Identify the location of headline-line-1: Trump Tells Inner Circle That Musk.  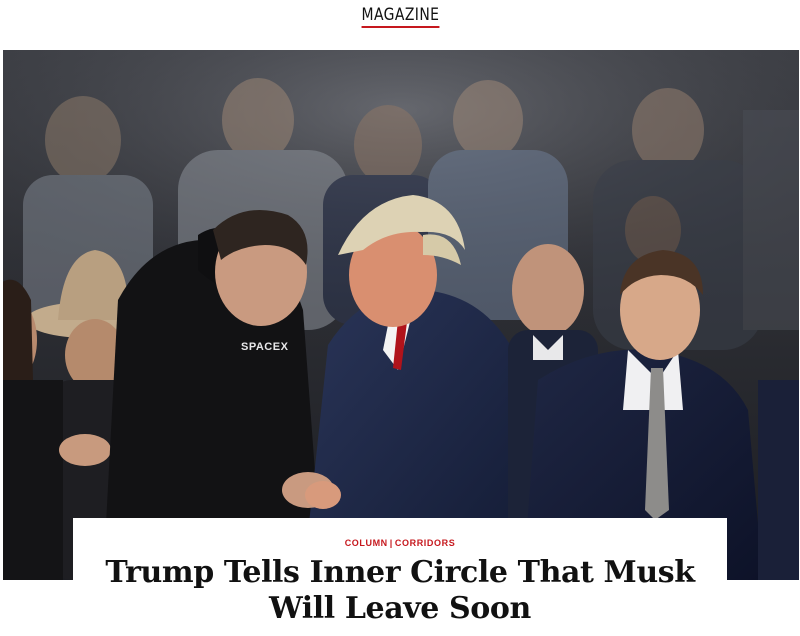
(400, 572).